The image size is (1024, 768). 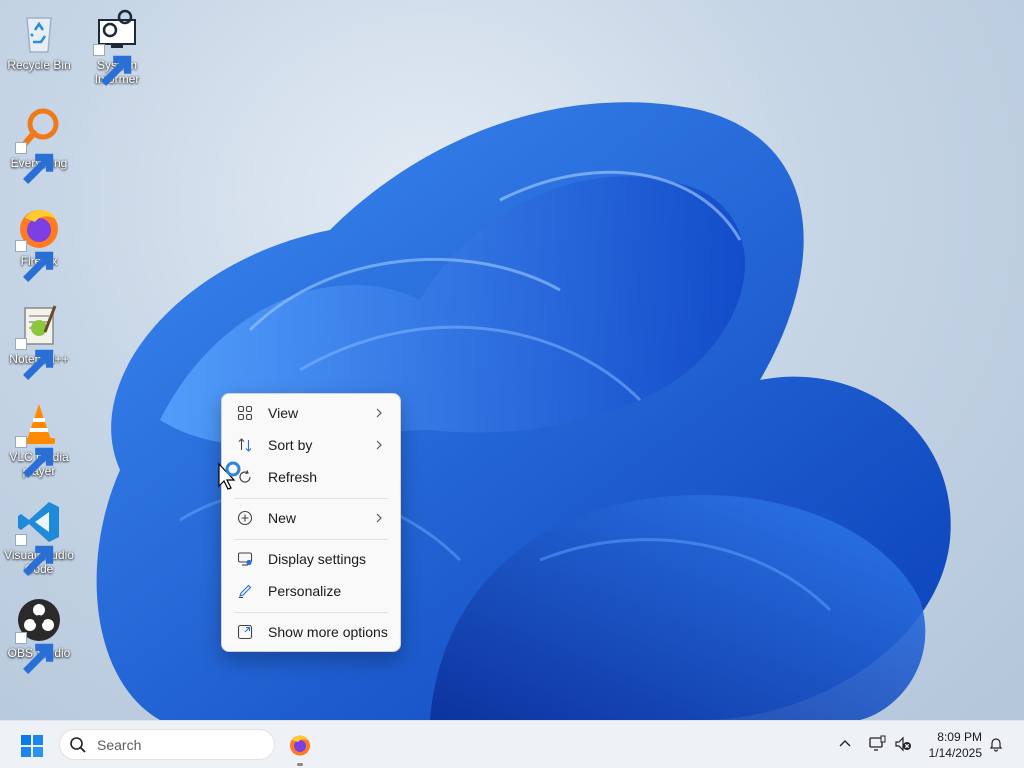 I want to click on vlc-cone-icon, so click(x=39, y=439).